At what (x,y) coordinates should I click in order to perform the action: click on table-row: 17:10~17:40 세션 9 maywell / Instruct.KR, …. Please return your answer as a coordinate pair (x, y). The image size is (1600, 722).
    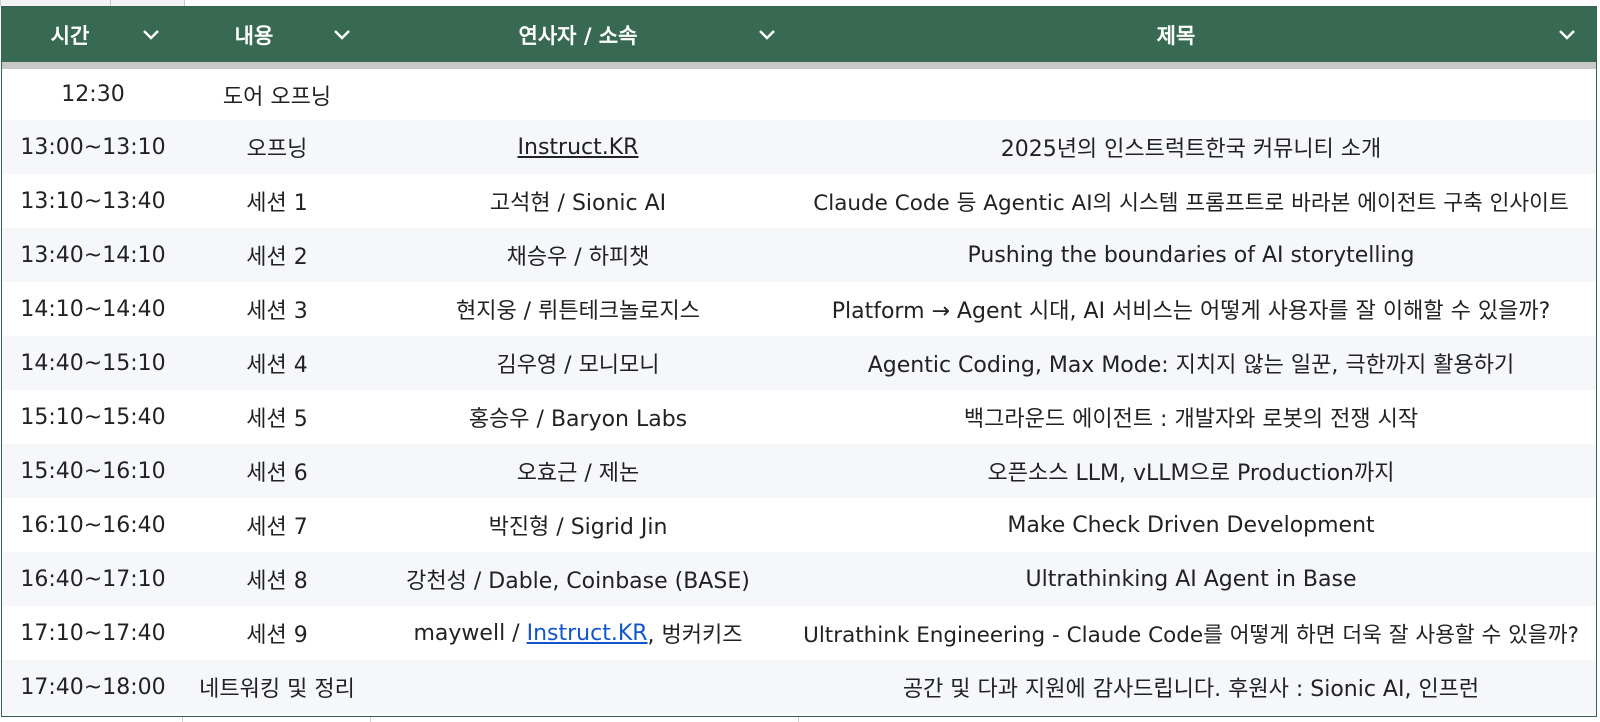
    Looking at the image, I should click on (799, 633).